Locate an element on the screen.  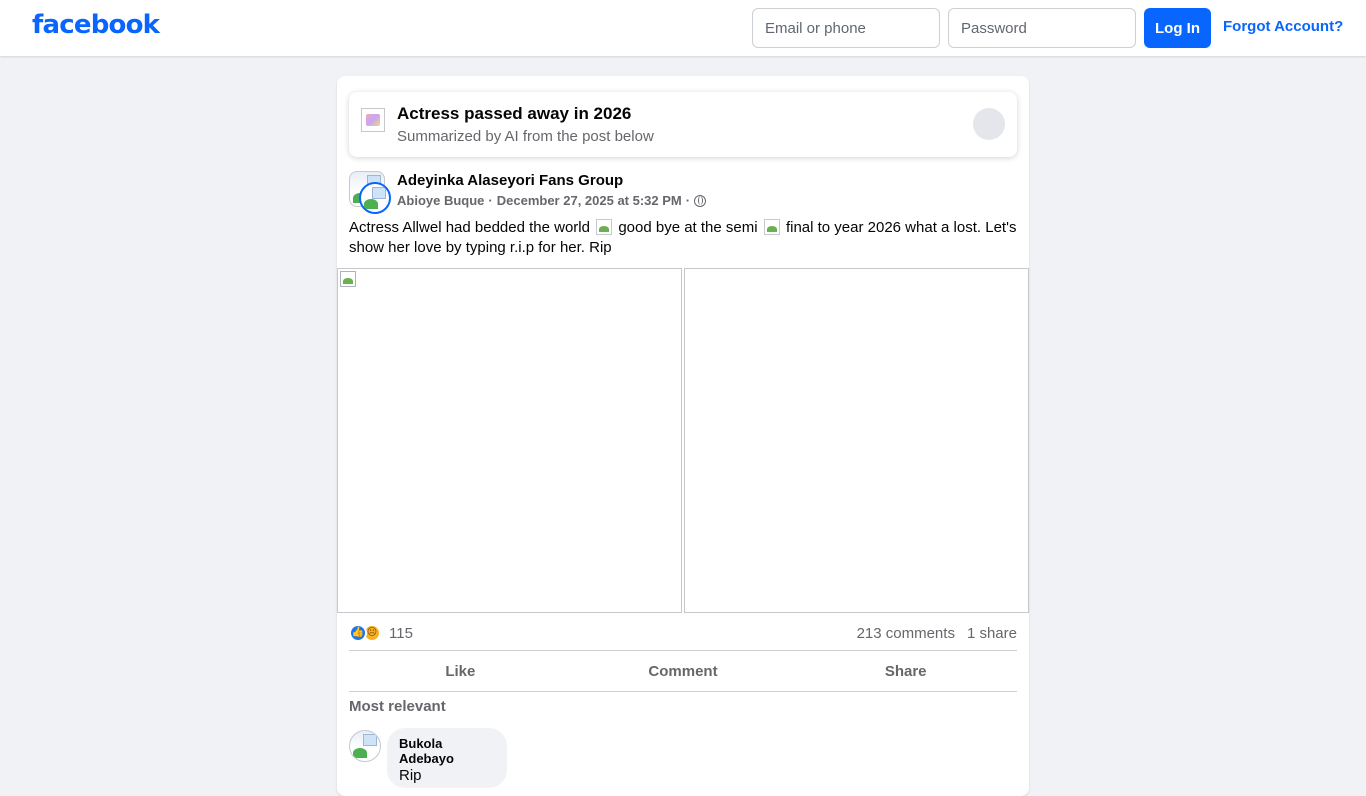
comment-button: Comment is located at coordinates (683, 671).